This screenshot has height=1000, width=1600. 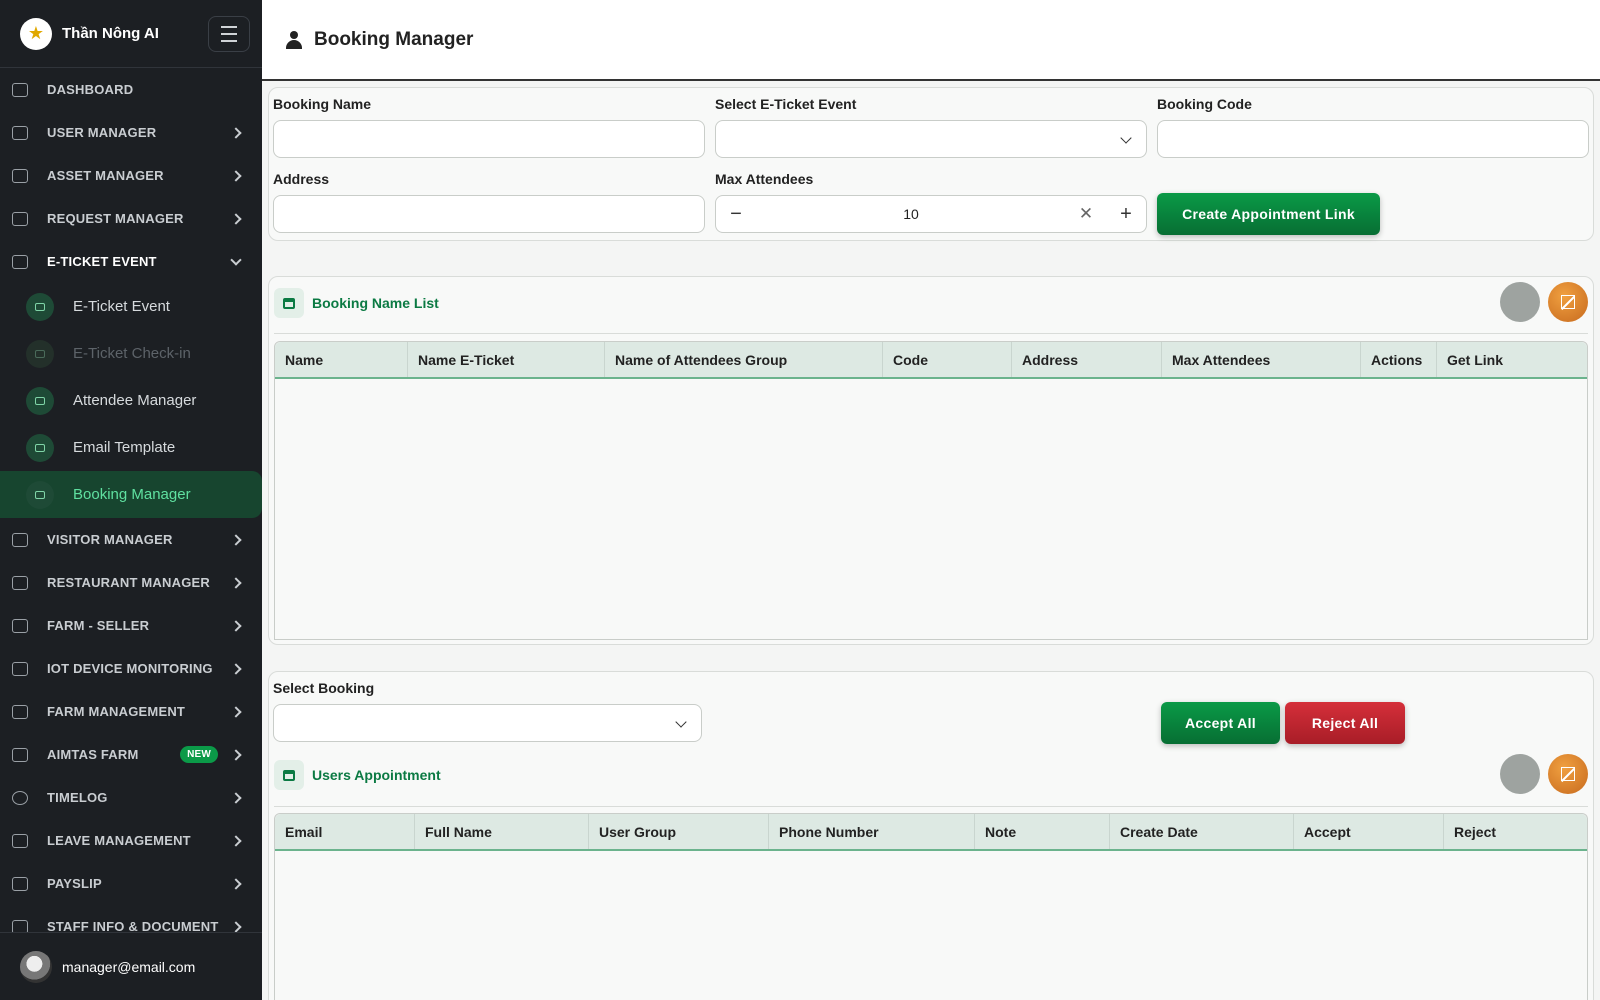 I want to click on sidebar-subitem-email-template: Email Template, so click(x=131, y=447).